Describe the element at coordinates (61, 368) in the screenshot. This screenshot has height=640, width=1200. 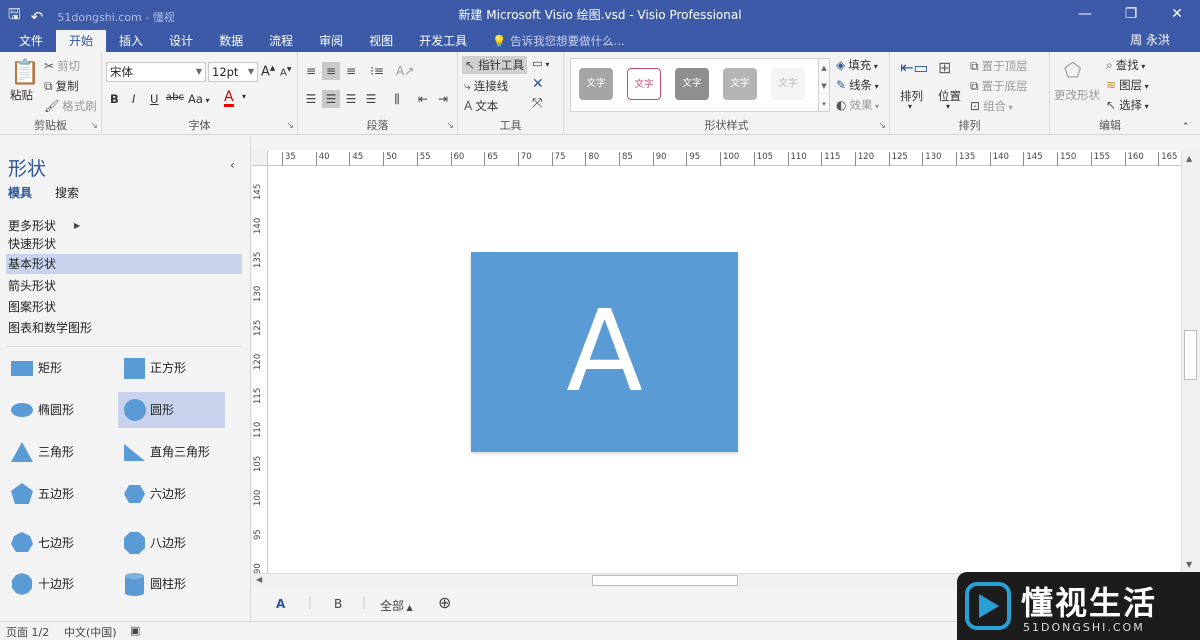
I see `shape-rectangle: 矩形` at that location.